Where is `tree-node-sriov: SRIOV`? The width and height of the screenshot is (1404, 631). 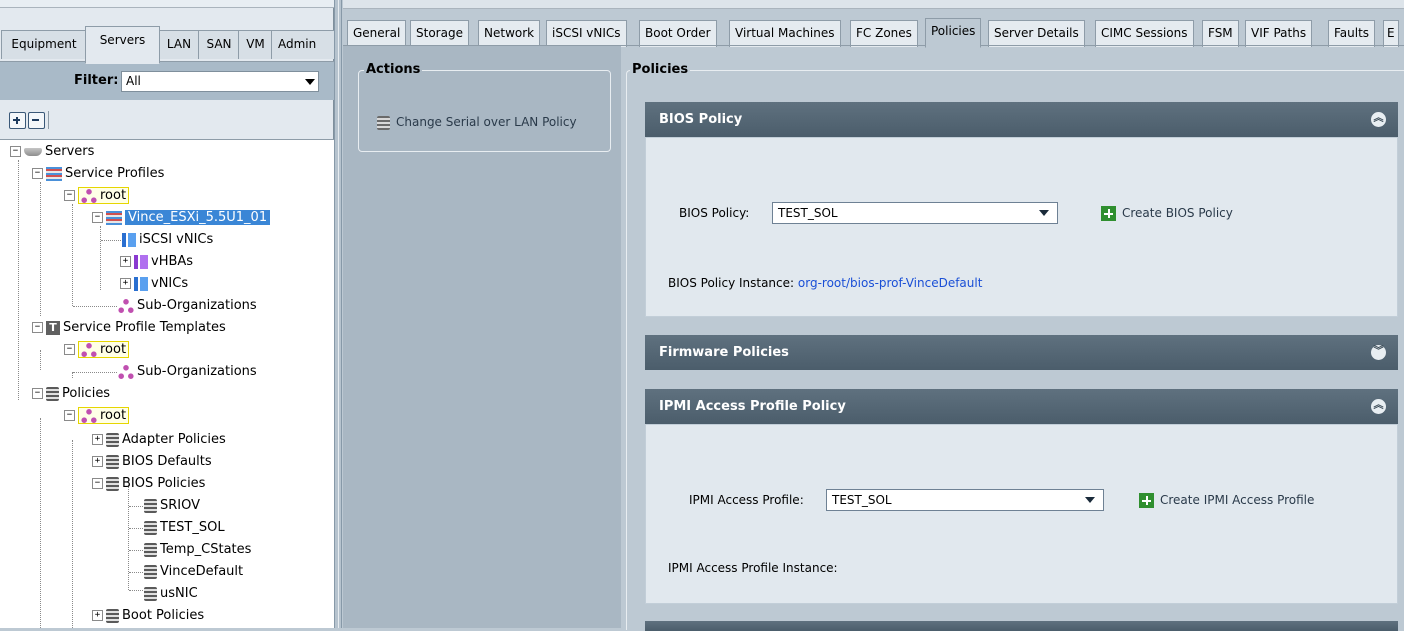 tree-node-sriov: SRIOV is located at coordinates (172, 506).